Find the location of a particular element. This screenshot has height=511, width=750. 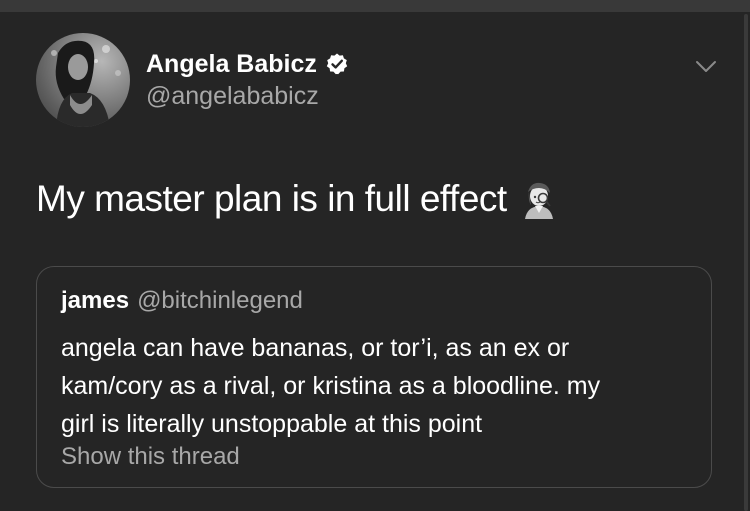

top-bar is located at coordinates (375, 6).